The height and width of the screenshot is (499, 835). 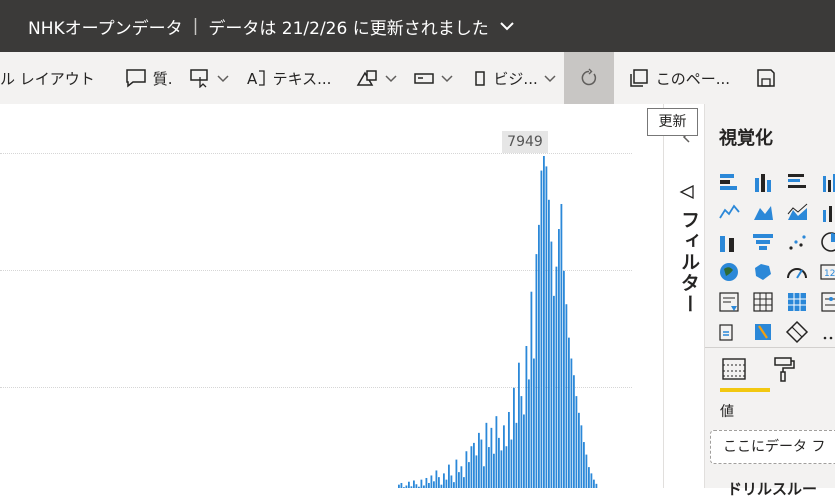 What do you see at coordinates (797, 242) in the screenshot?
I see `scatter-icon` at bounding box center [797, 242].